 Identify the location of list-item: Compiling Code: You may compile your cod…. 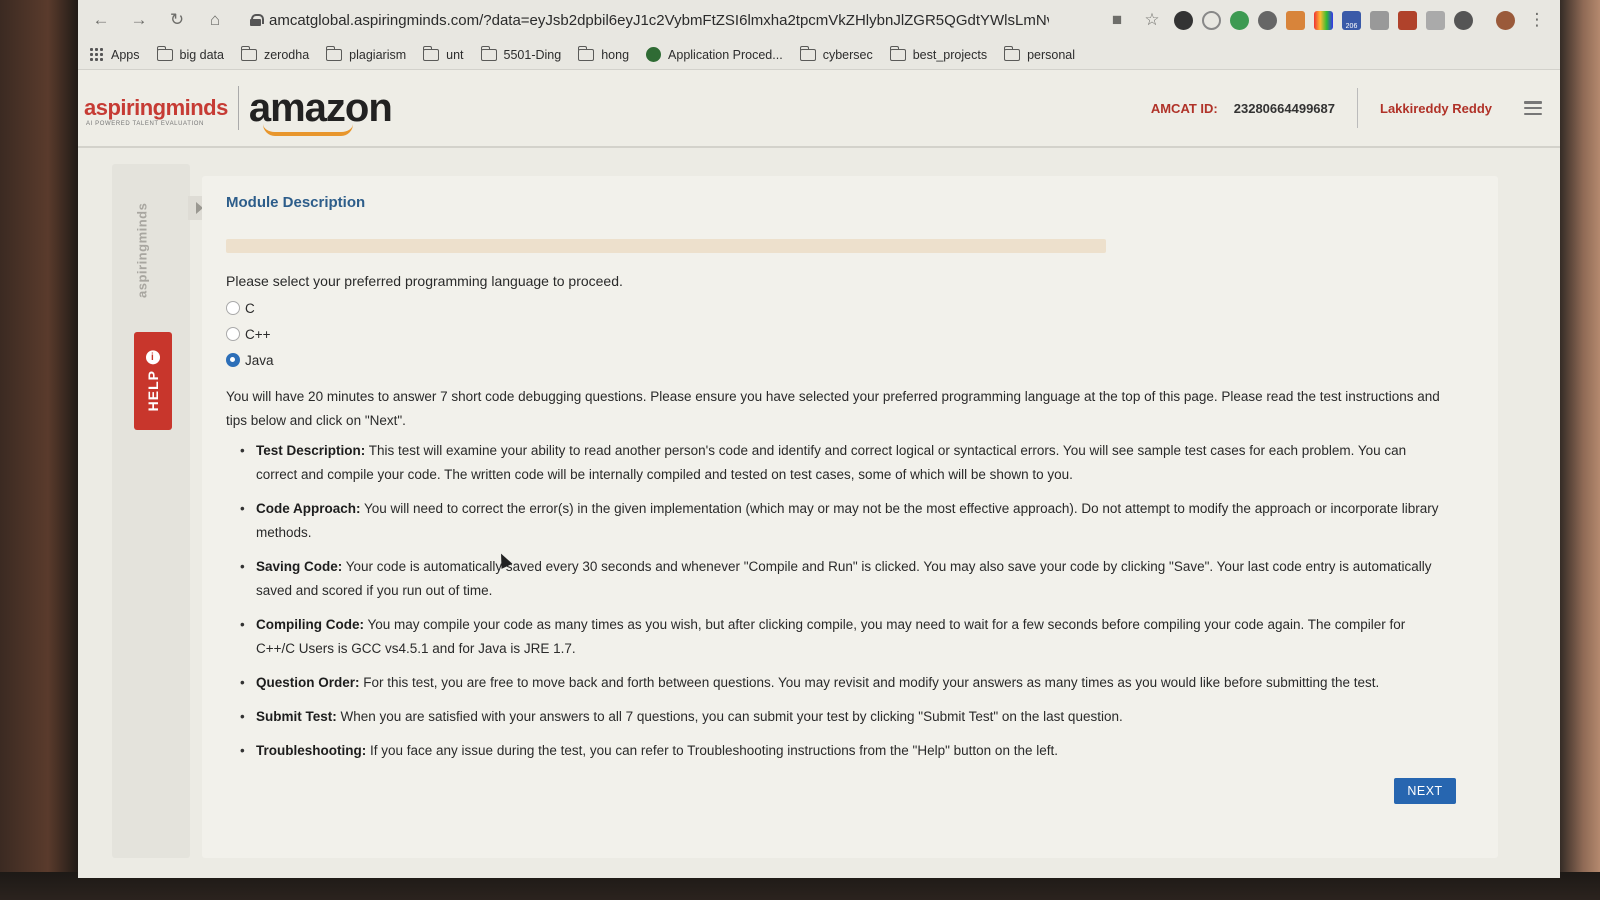
(843, 637).